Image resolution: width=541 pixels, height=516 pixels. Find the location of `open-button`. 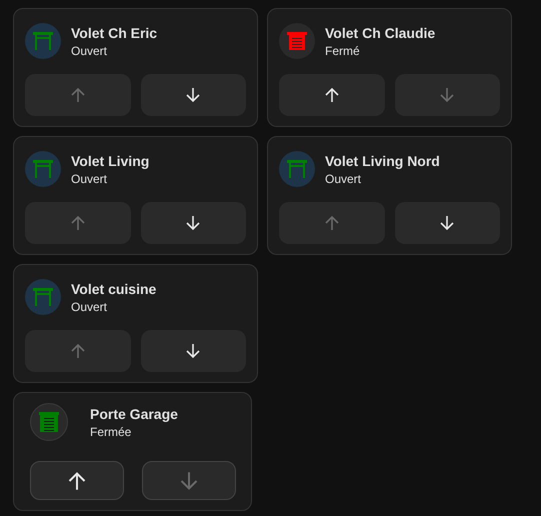

open-button is located at coordinates (77, 480).